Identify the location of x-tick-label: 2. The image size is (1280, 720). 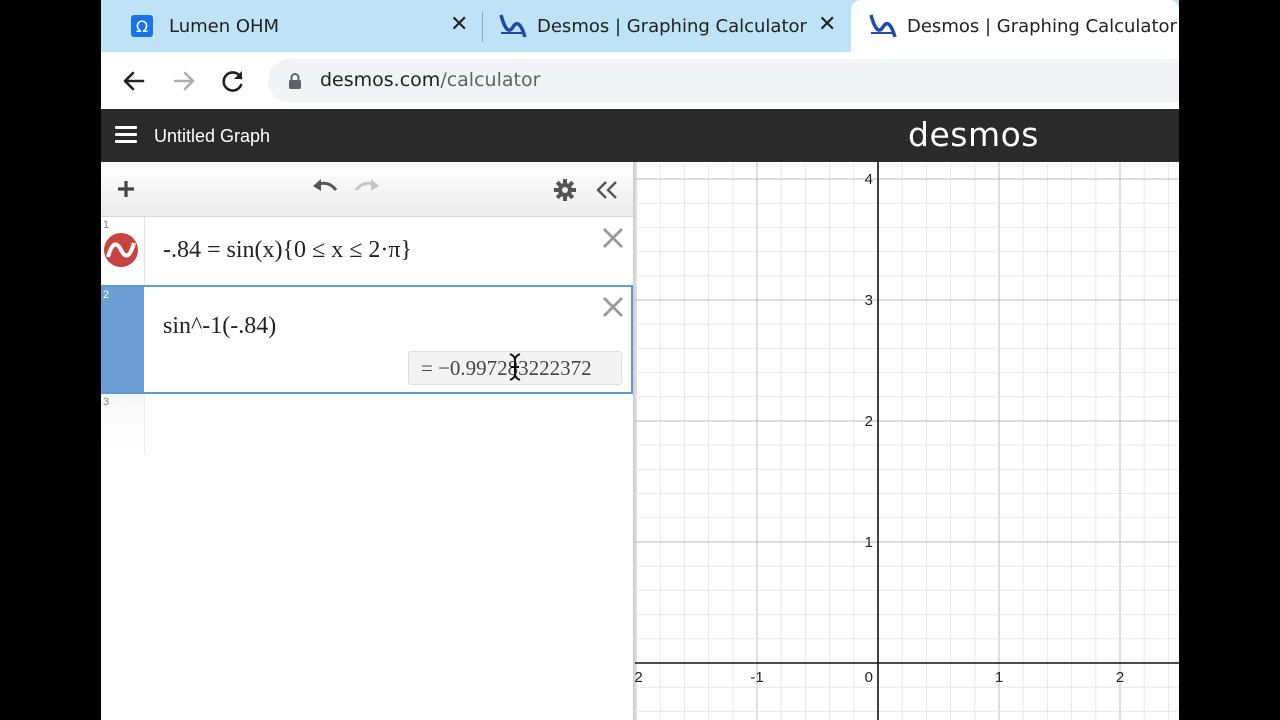
(1120, 677).